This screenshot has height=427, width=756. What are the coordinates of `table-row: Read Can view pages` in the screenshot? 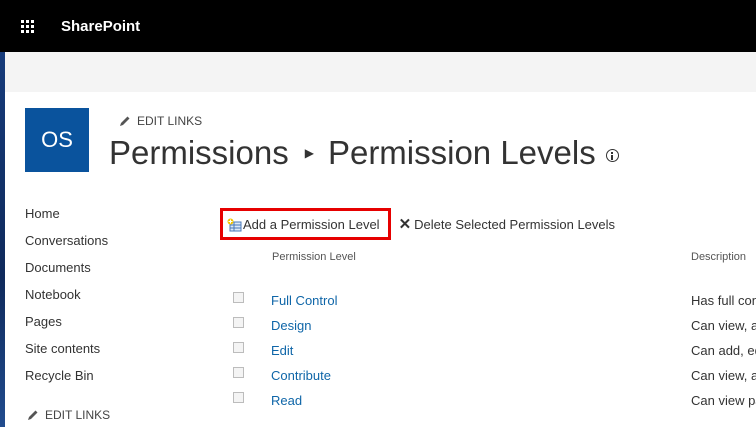 It's located at (494, 404).